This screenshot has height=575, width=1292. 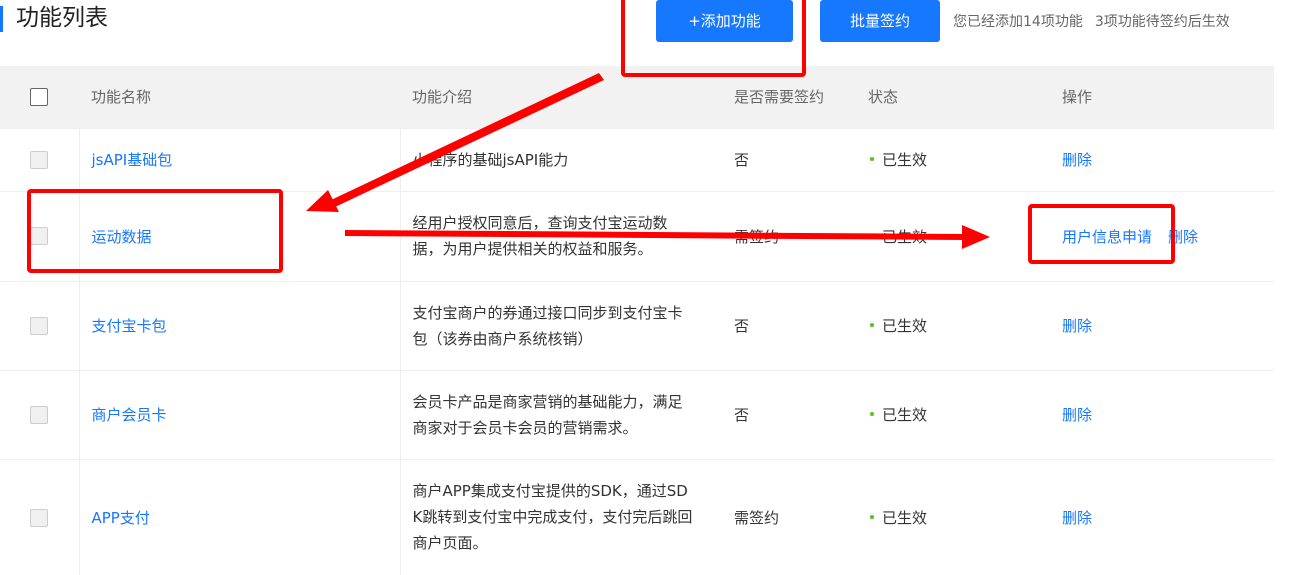 What do you see at coordinates (239, 325) in the screenshot?
I see `name-cell: 支付宝卡包` at bounding box center [239, 325].